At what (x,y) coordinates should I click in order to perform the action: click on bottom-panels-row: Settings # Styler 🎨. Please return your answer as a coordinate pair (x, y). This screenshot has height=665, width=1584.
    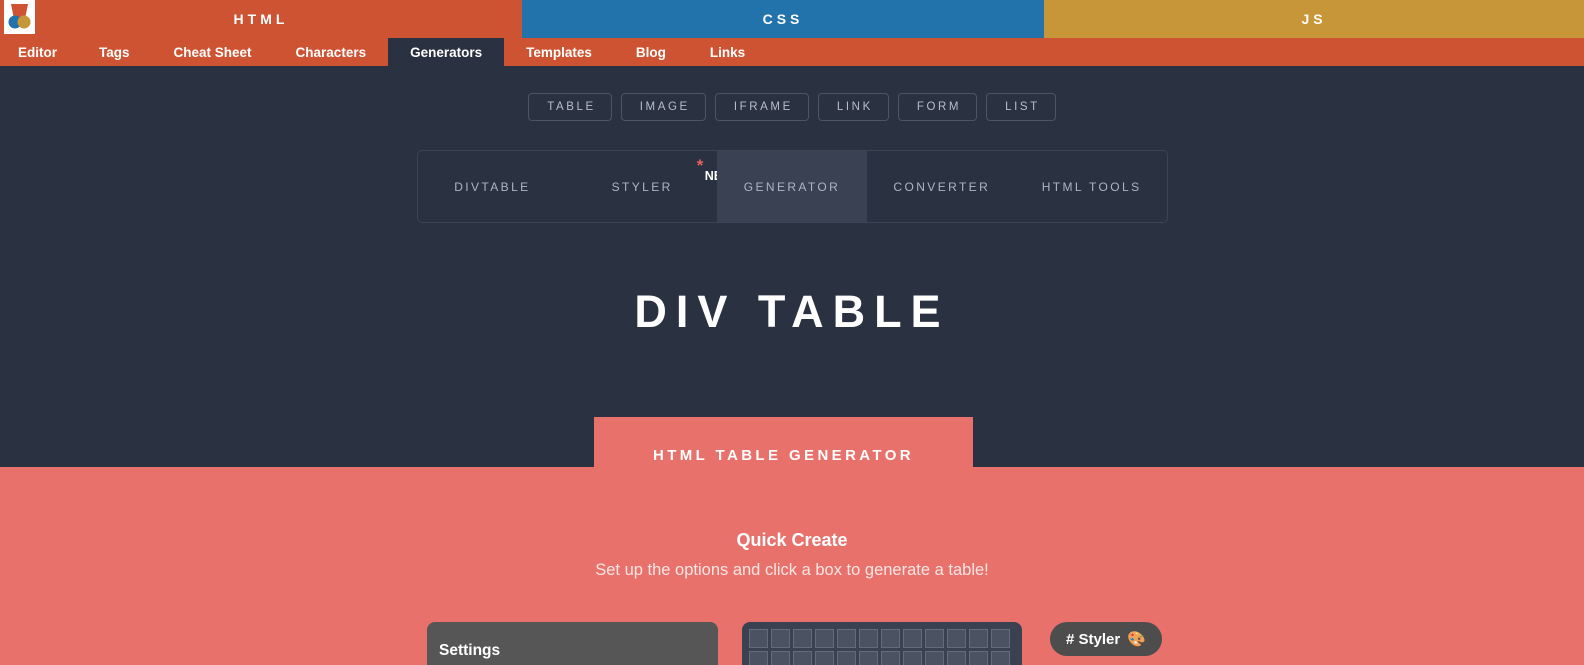
    Looking at the image, I should click on (792, 643).